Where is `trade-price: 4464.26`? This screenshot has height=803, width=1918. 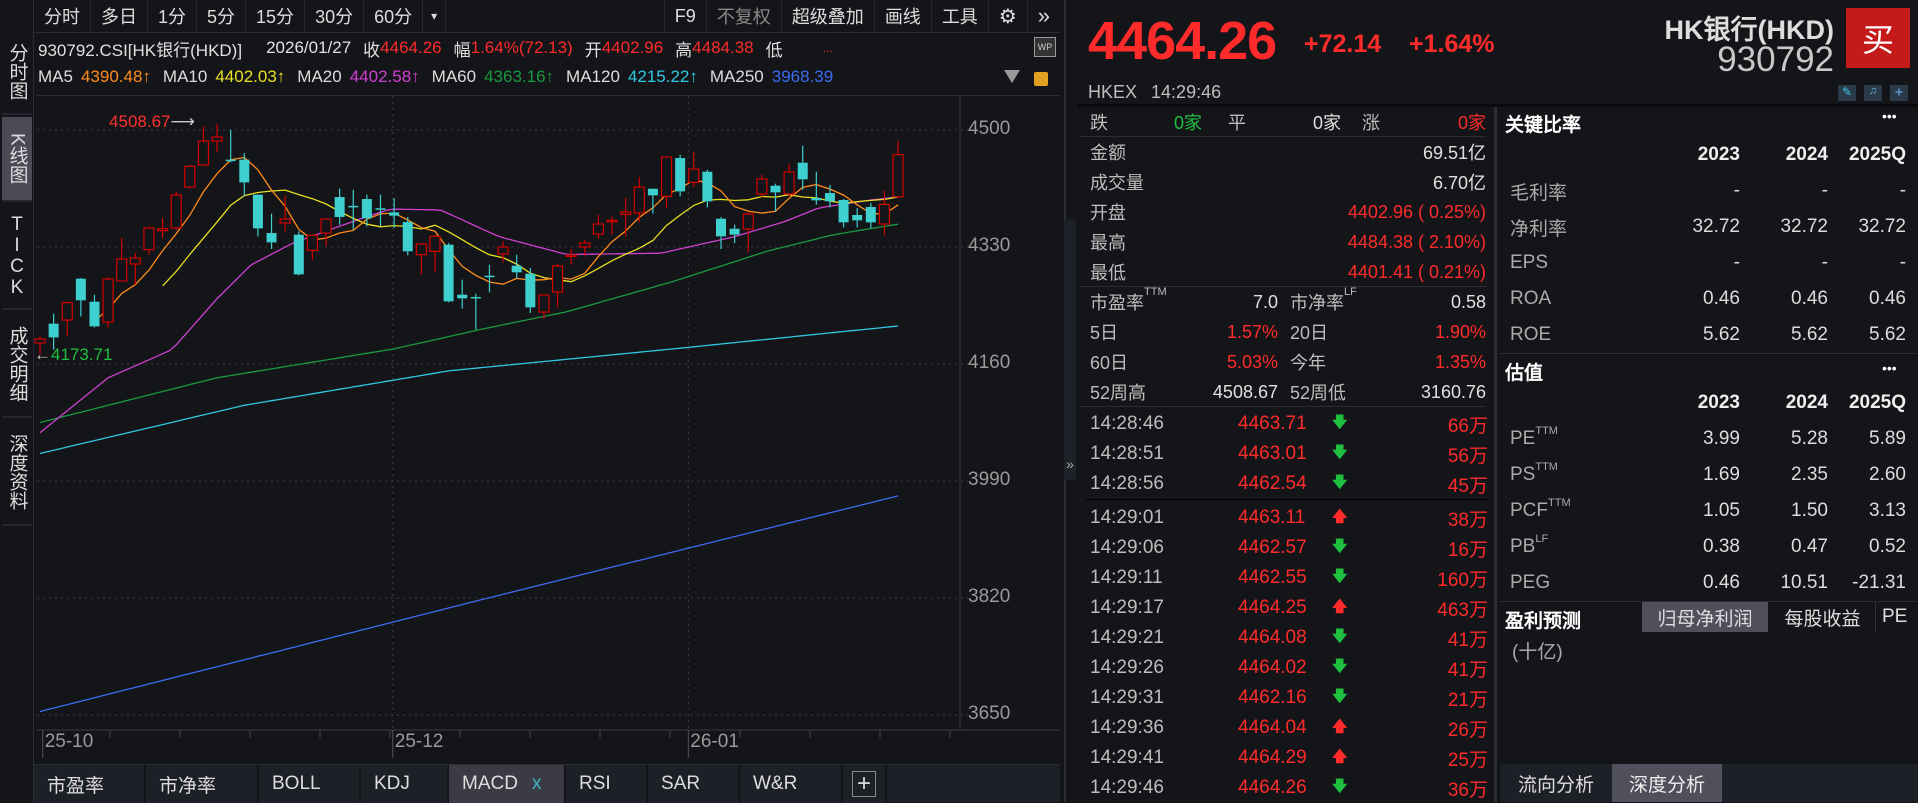 trade-price: 4464.26 is located at coordinates (1272, 787).